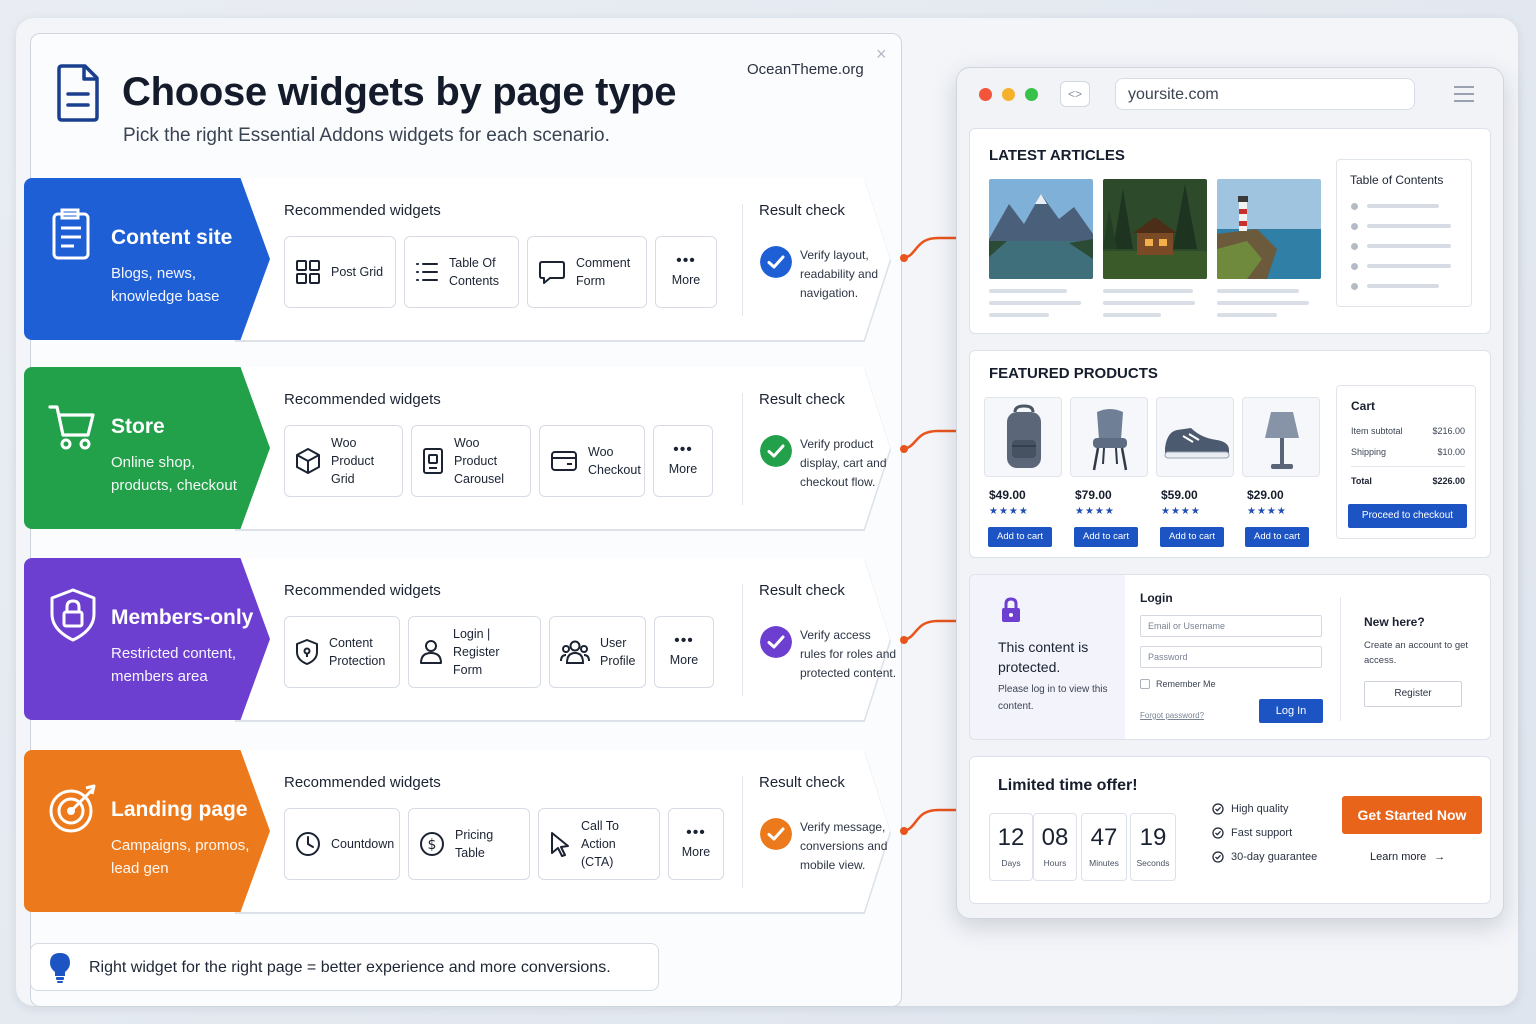 This screenshot has height=1024, width=1536. Describe the element at coordinates (1354, 206) in the screenshot. I see `toc-bullet` at that location.